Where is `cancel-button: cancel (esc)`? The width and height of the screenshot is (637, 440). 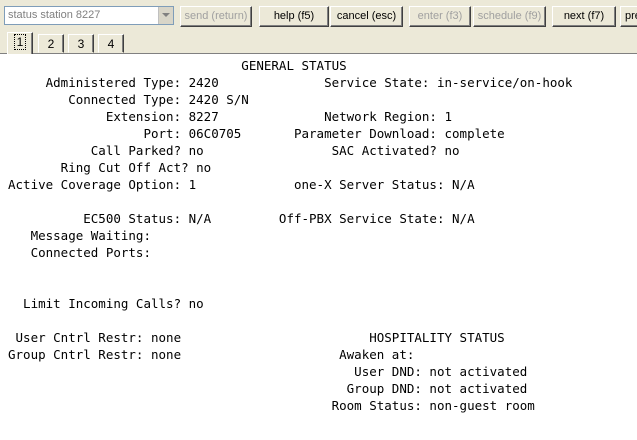
cancel-button: cancel (esc) is located at coordinates (366, 16).